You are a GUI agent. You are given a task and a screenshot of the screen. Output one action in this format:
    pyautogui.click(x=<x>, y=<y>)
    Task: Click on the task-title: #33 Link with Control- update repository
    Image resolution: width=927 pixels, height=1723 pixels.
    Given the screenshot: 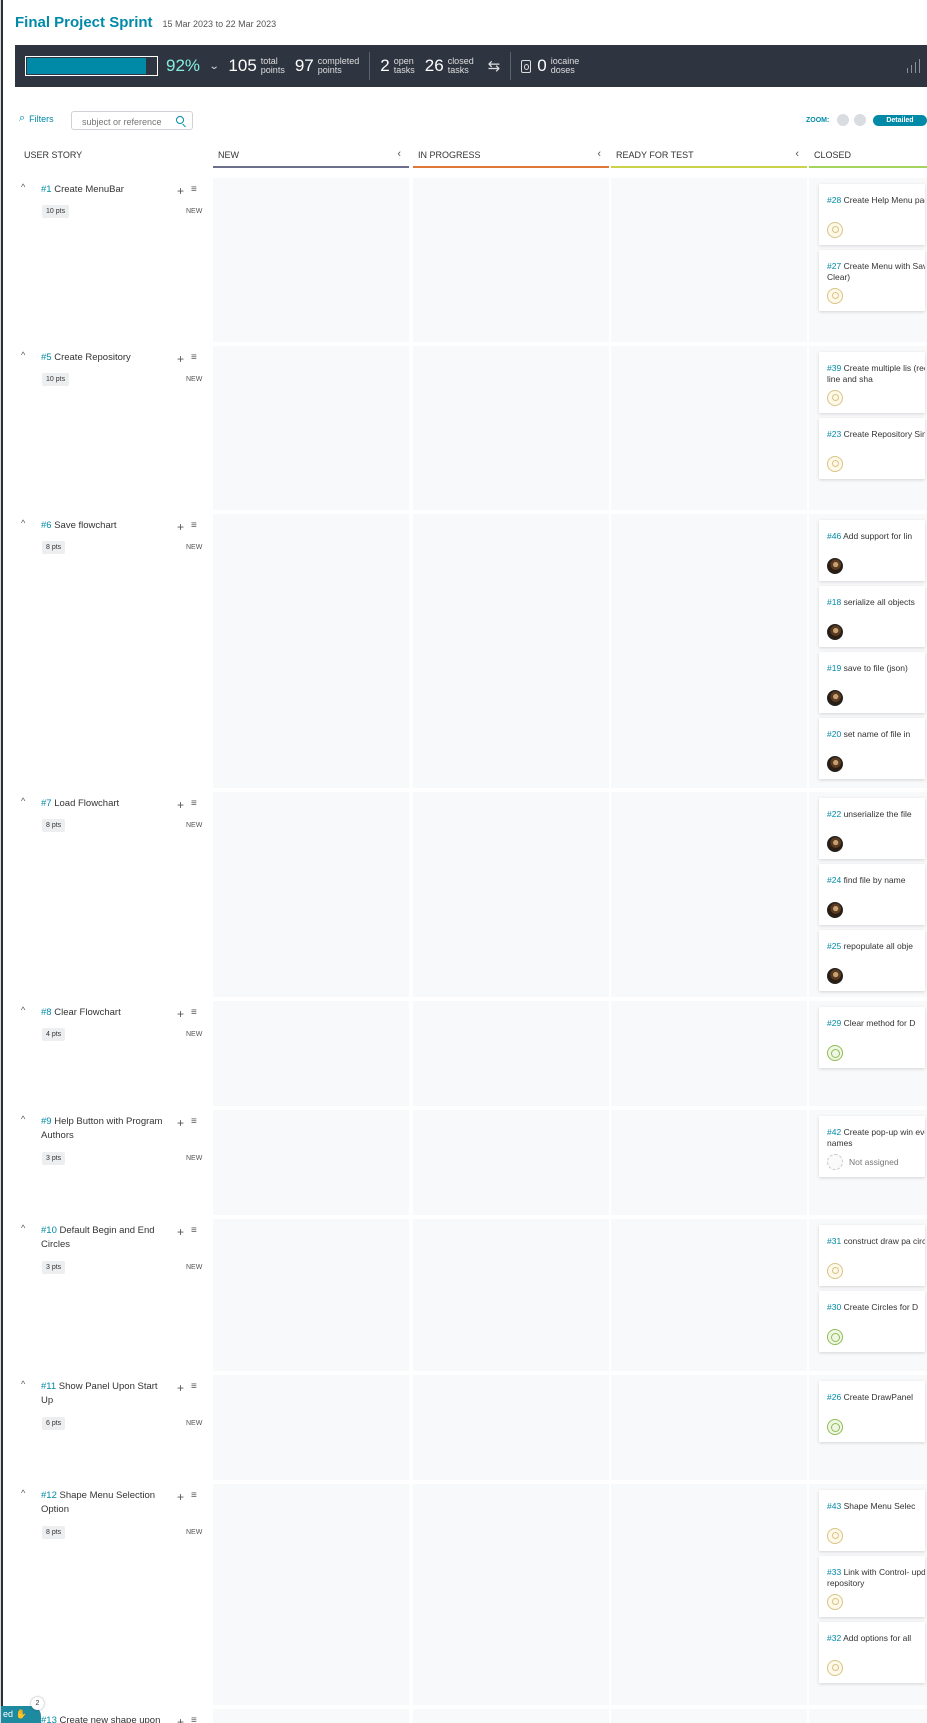 What is the action you would take?
    pyautogui.click(x=876, y=1578)
    